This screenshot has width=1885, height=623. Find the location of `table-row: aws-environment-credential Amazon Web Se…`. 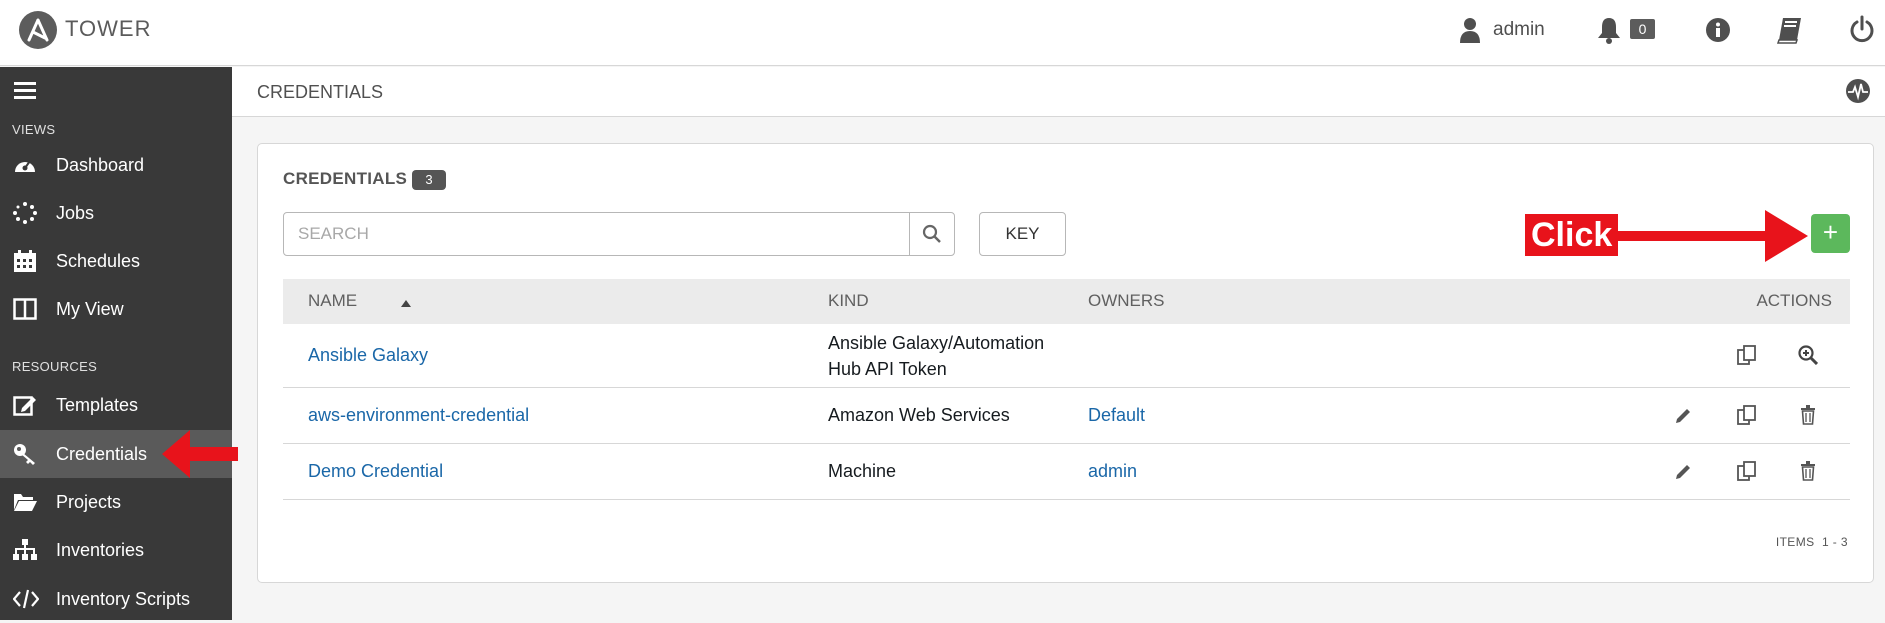

table-row: aws-environment-credential Amazon Web Se… is located at coordinates (1066, 416).